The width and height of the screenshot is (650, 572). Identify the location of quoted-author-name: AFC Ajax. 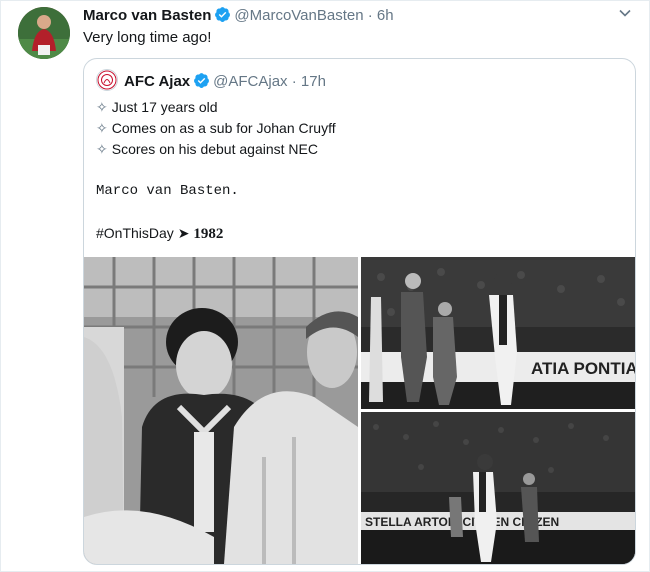
(157, 81).